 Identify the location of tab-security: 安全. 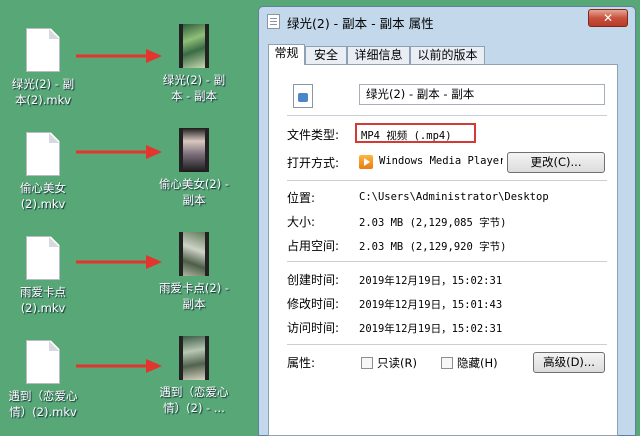
(326, 55).